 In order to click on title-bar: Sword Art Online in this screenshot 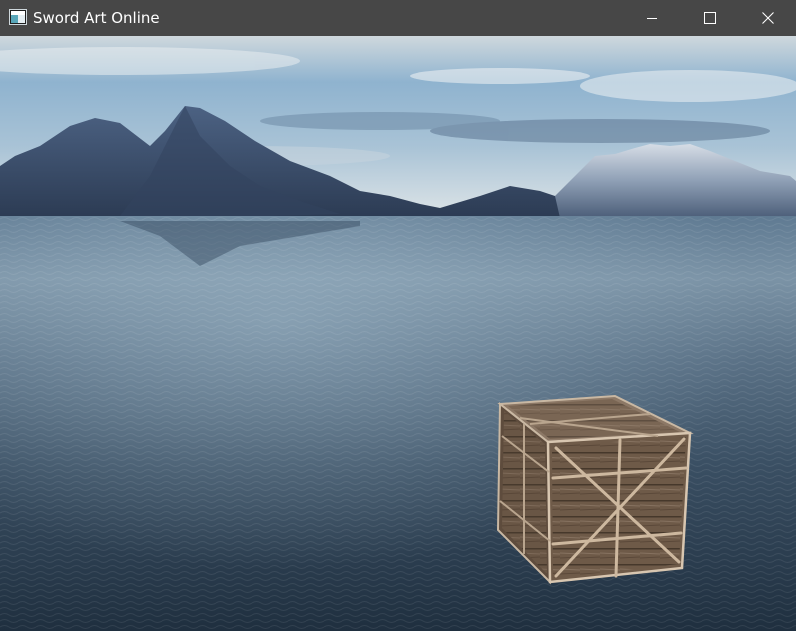, I will do `click(398, 18)`.